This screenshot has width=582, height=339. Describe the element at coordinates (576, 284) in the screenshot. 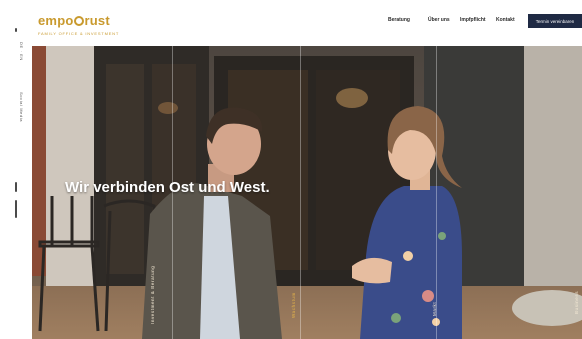

I see `hero-vertical-label: Business` at that location.